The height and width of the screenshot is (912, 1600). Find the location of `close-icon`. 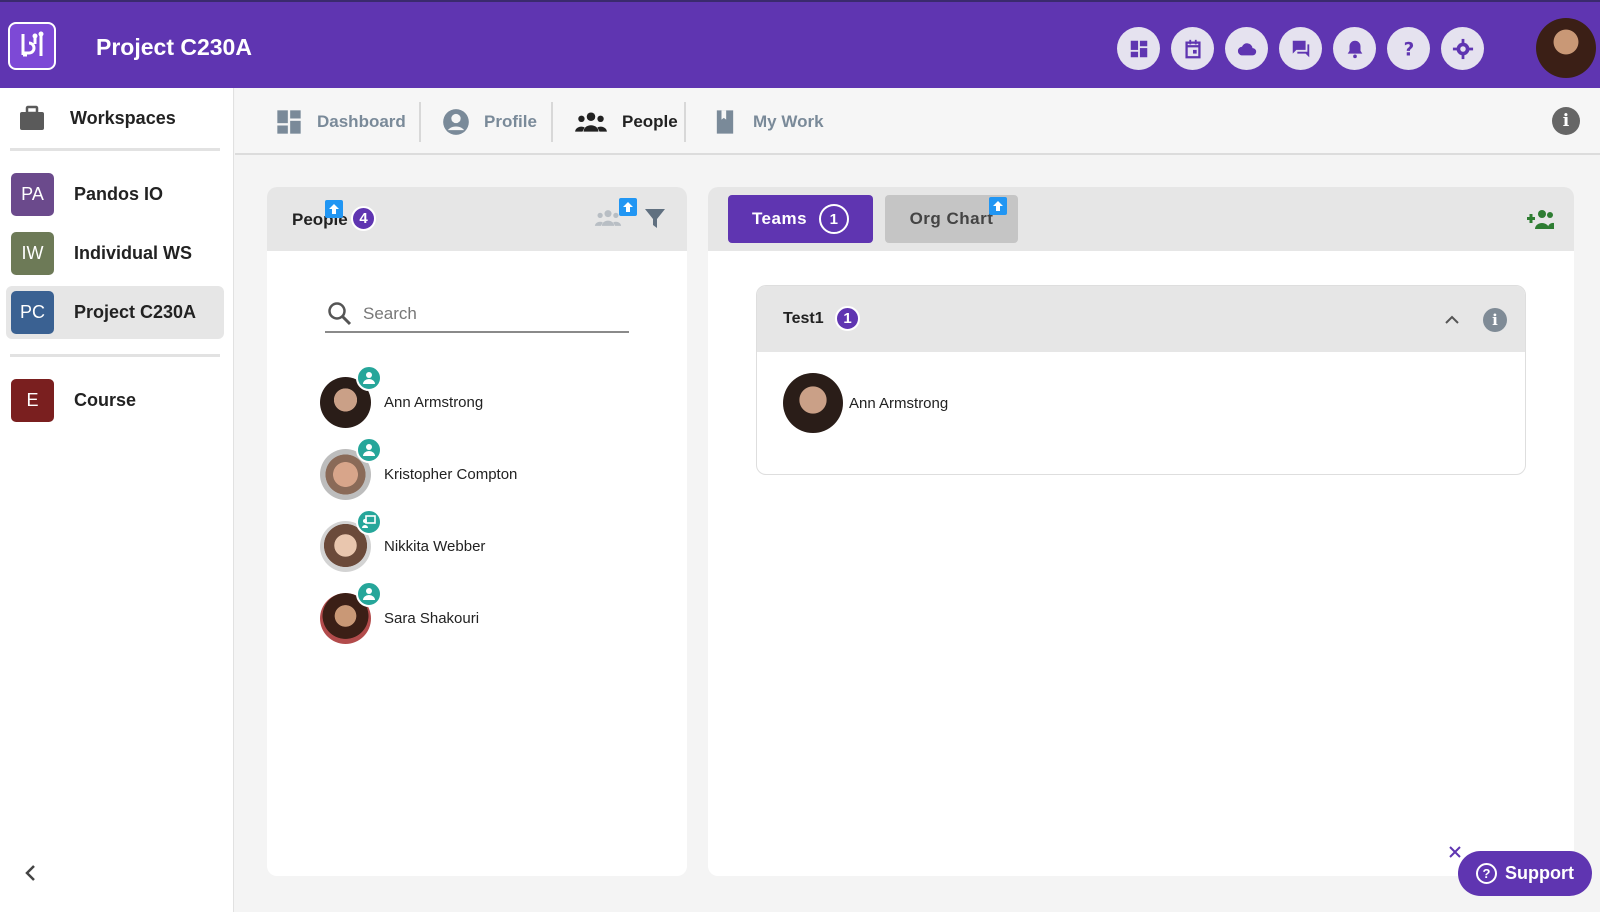

close-icon is located at coordinates (1455, 852).